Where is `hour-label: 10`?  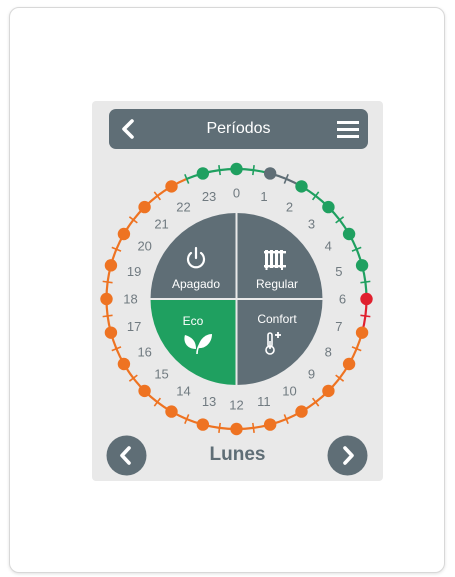
hour-label: 10 is located at coordinates (289, 390).